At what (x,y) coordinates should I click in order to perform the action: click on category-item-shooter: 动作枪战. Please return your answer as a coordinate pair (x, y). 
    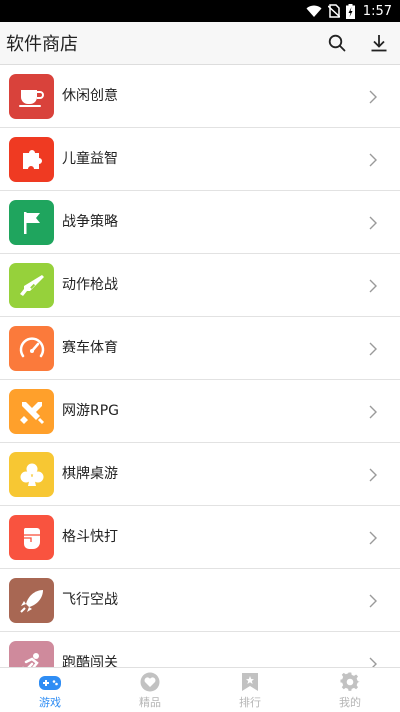
    Looking at the image, I should click on (200, 285).